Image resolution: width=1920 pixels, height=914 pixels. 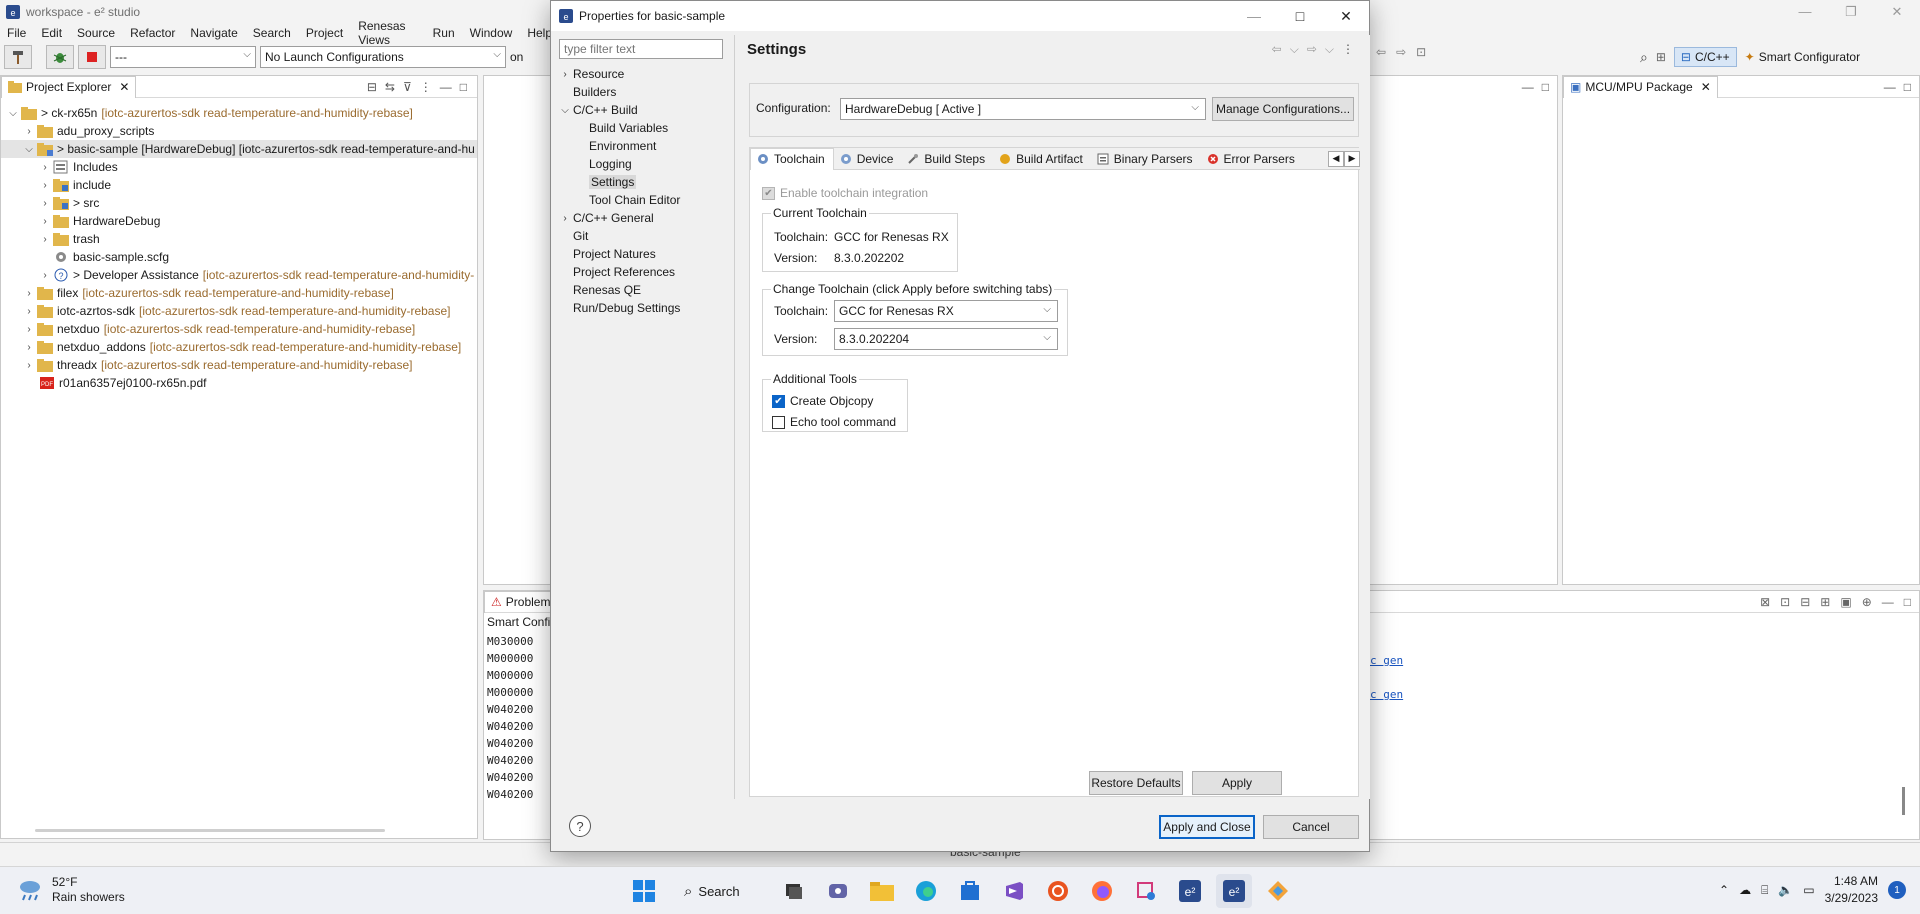 I want to click on cancel-button: Cancel, so click(x=1311, y=827).